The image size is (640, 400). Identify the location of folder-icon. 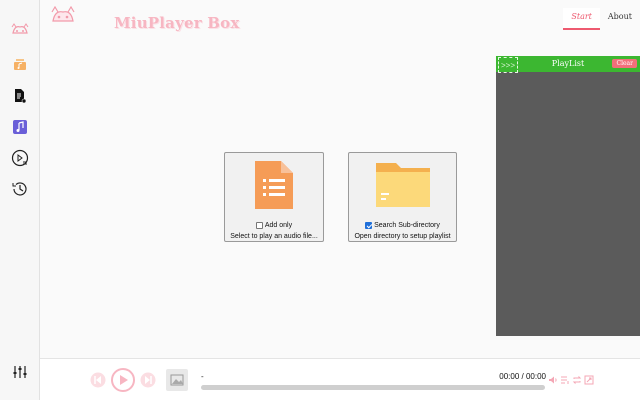
(402, 184).